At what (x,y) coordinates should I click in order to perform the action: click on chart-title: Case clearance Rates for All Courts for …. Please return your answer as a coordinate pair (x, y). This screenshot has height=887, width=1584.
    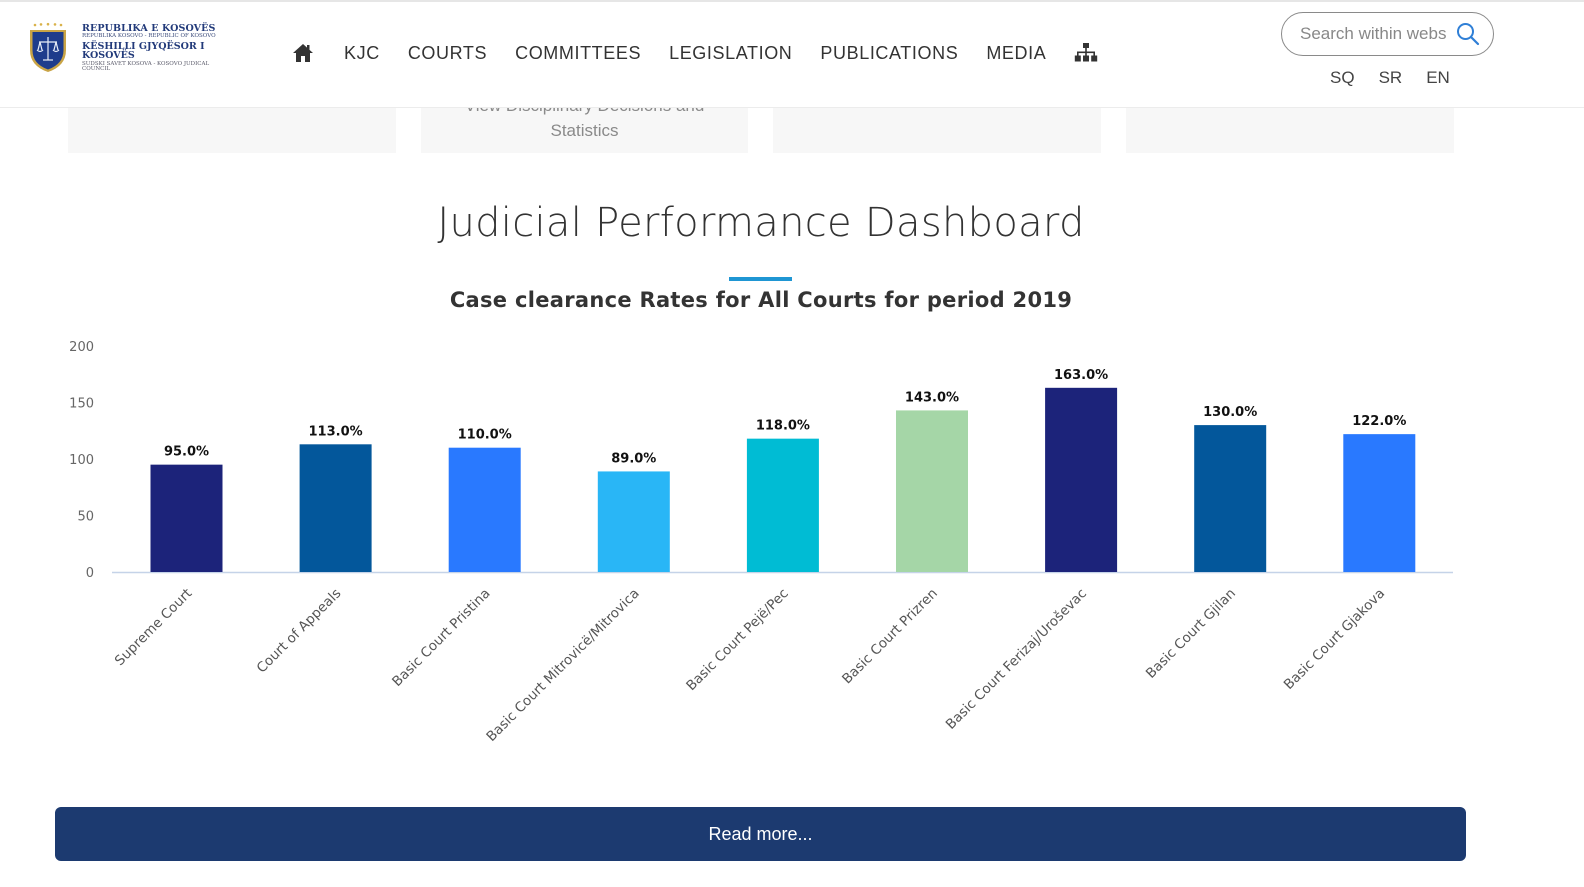
    Looking at the image, I should click on (761, 300).